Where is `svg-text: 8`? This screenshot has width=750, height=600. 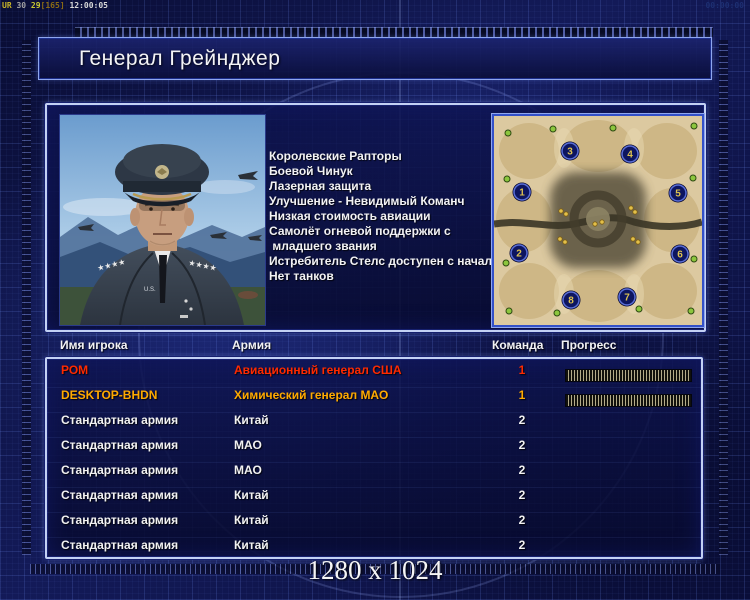 svg-text: 8 is located at coordinates (571, 301).